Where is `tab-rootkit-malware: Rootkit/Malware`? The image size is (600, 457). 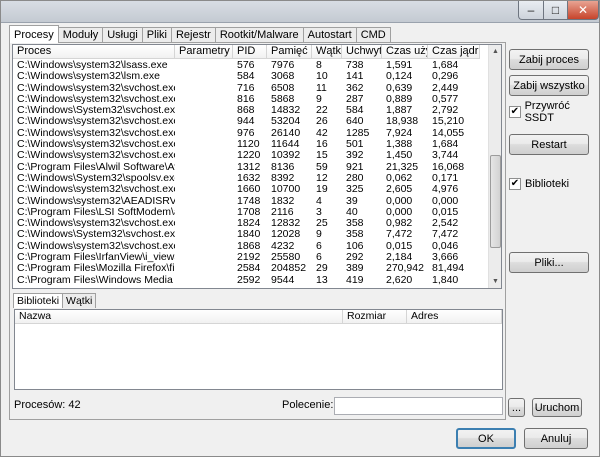 tab-rootkit-malware: Rootkit/Malware is located at coordinates (259, 35).